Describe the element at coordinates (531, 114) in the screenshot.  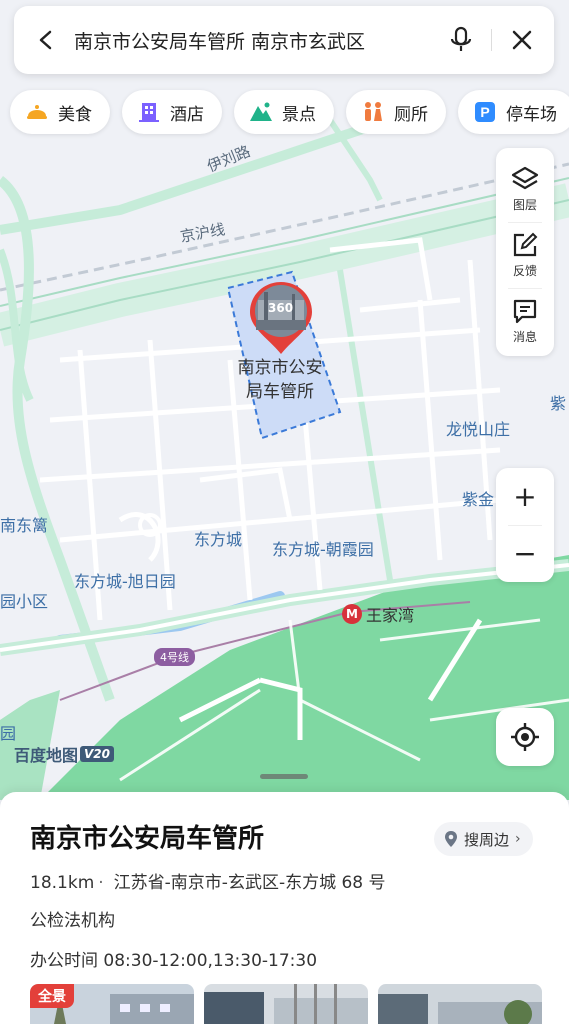
I see `chip-label: 停车场` at that location.